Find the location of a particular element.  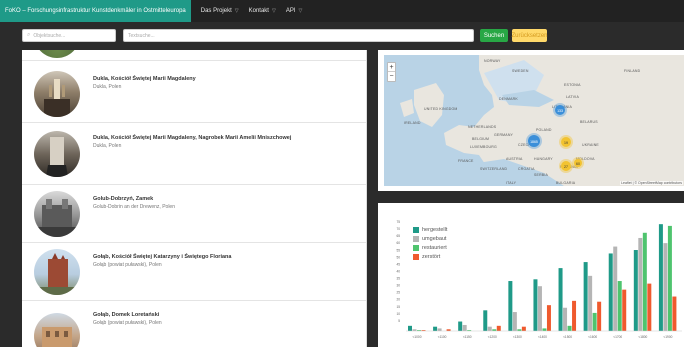

y-tick-label: 65 is located at coordinates (398, 236).